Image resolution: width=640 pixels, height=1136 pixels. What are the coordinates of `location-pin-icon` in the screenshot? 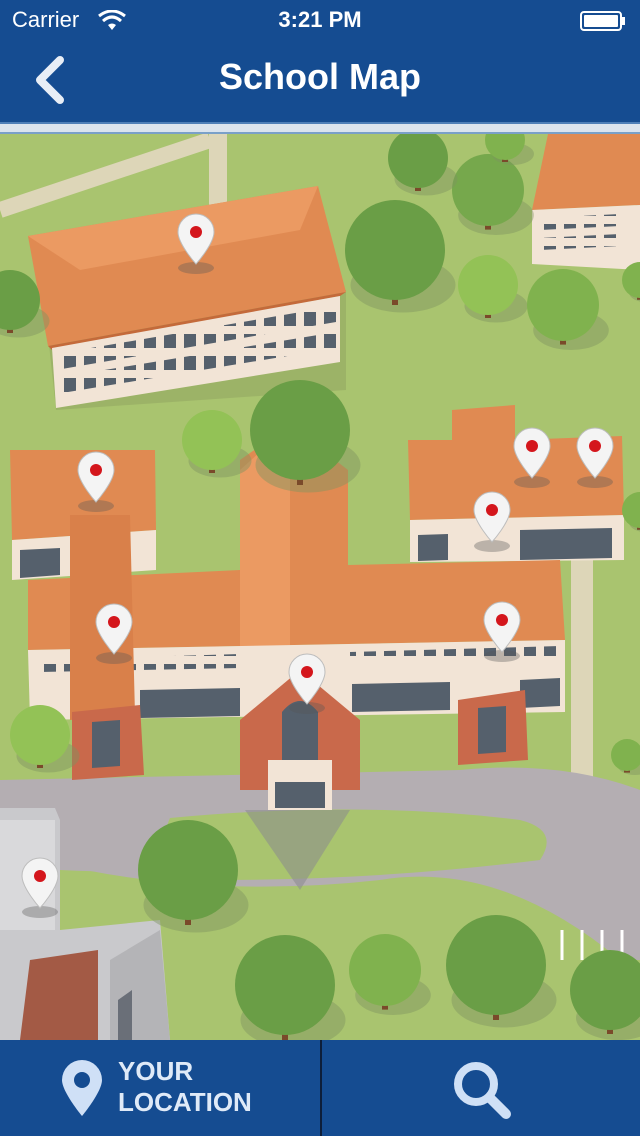 It's located at (82, 1088).